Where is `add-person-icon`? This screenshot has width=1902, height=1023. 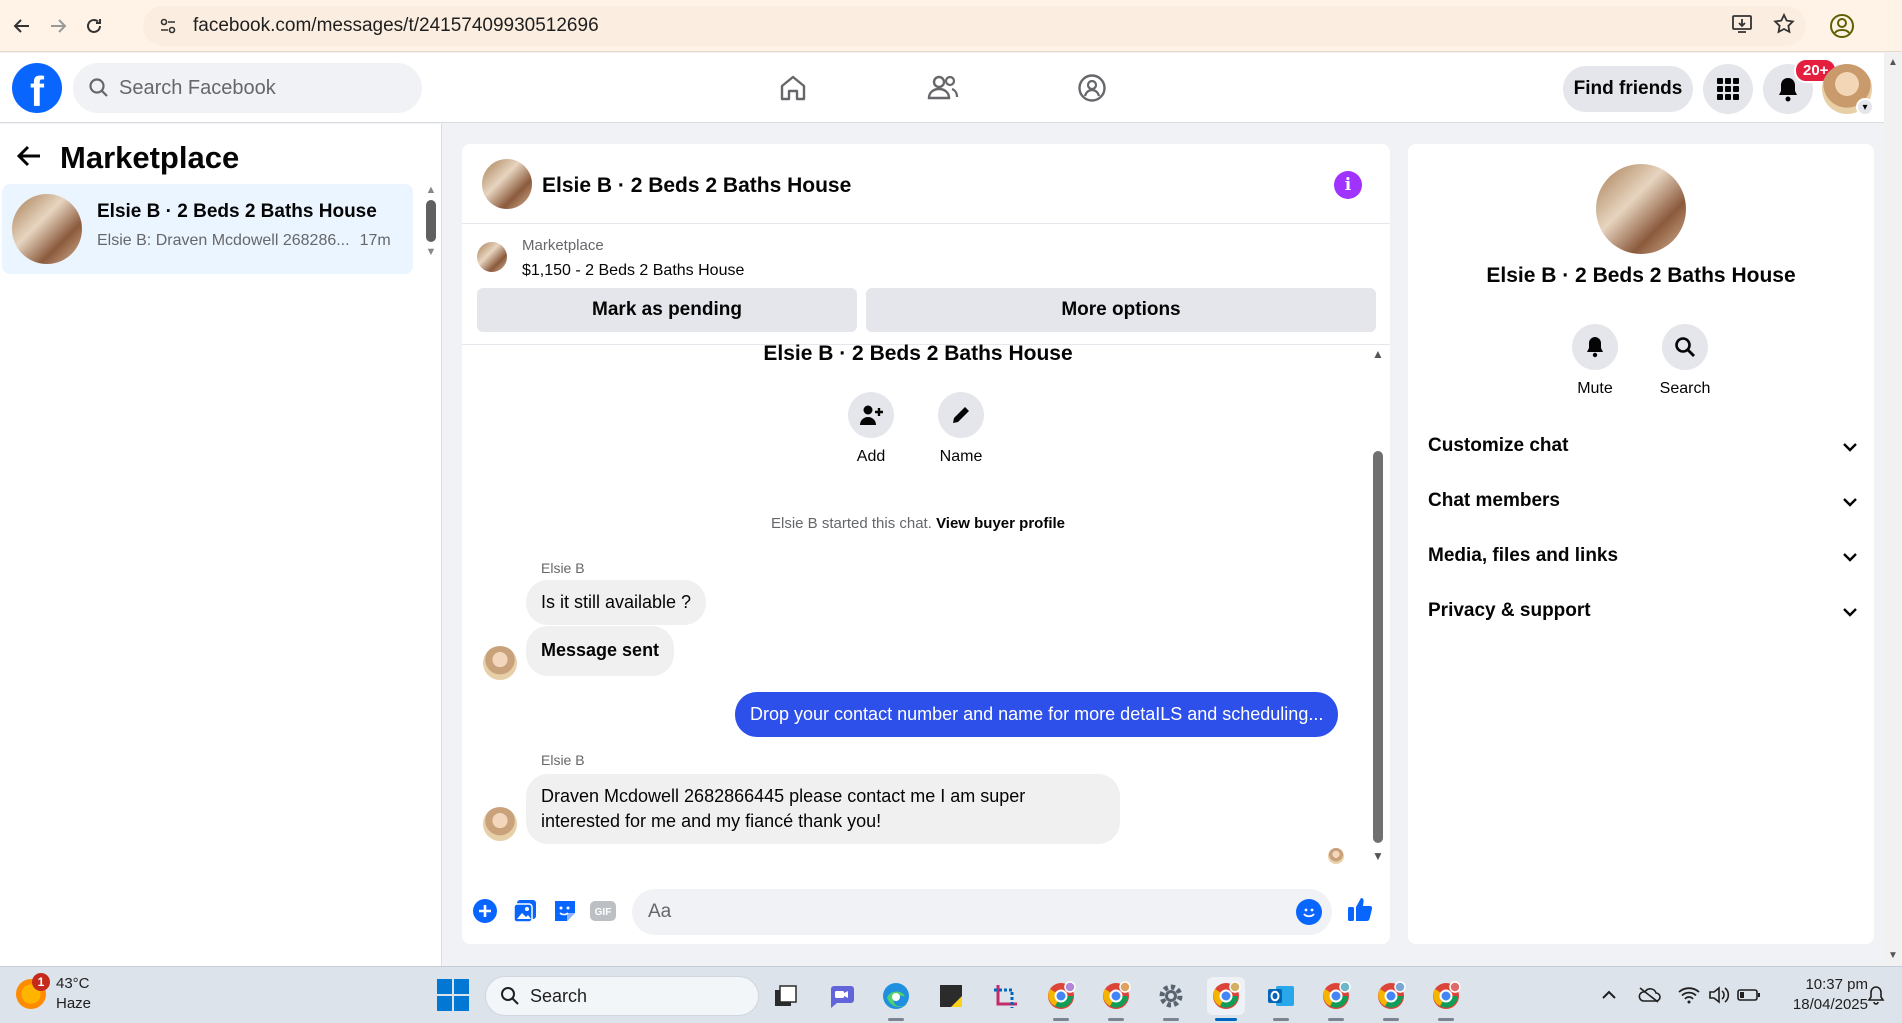 add-person-icon is located at coordinates (871, 415).